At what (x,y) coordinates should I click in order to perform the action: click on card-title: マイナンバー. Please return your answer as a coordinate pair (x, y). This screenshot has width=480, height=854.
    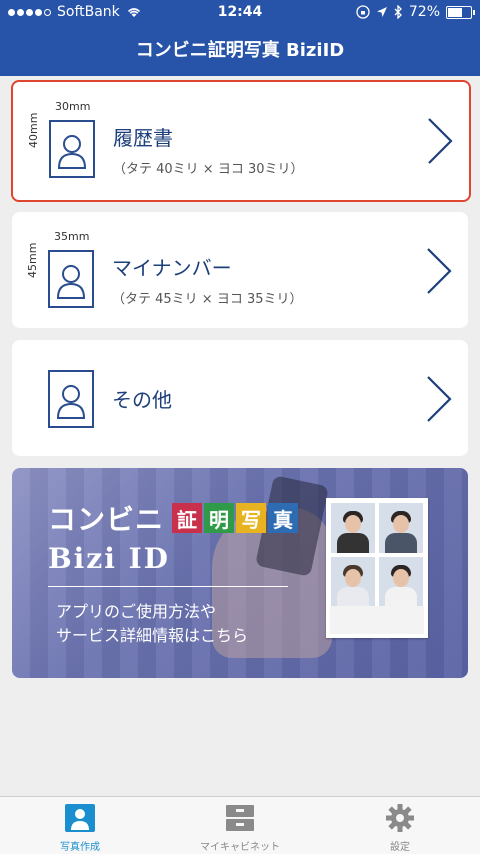
    Looking at the image, I should click on (172, 268).